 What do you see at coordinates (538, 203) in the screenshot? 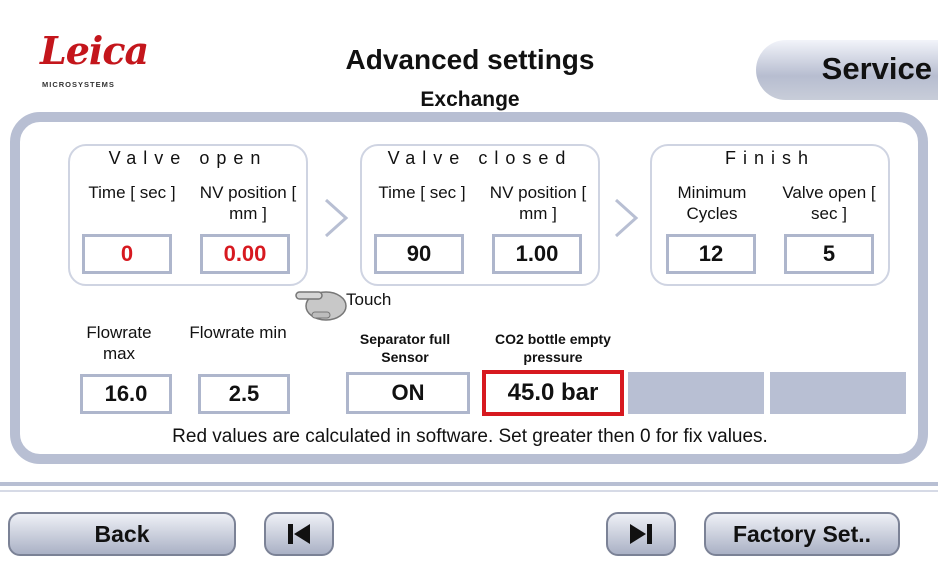
I see `valve-closed-nv-label: NV position [ mm ]` at bounding box center [538, 203].